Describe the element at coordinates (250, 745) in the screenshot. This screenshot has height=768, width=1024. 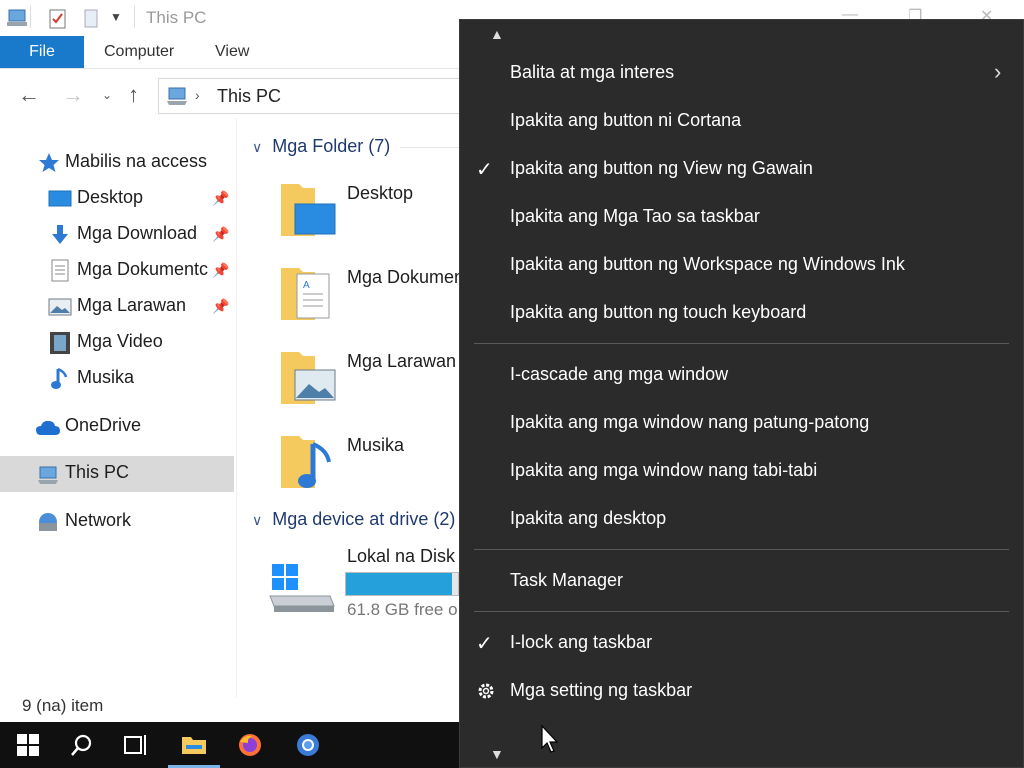
I see `firefox-icon` at that location.